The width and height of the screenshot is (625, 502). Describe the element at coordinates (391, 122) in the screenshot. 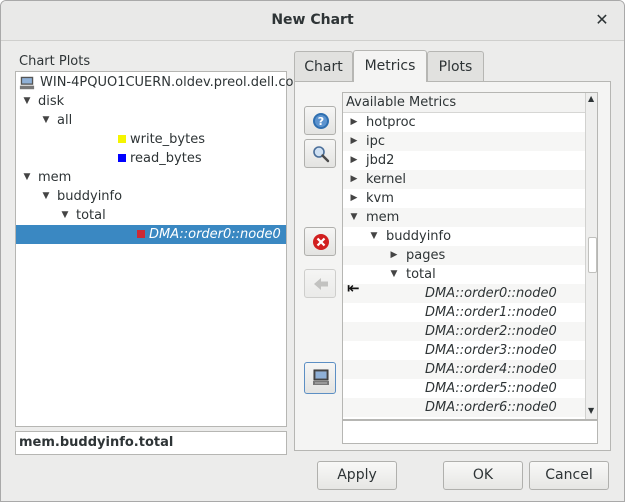

I see `metric-label: hotproc` at that location.